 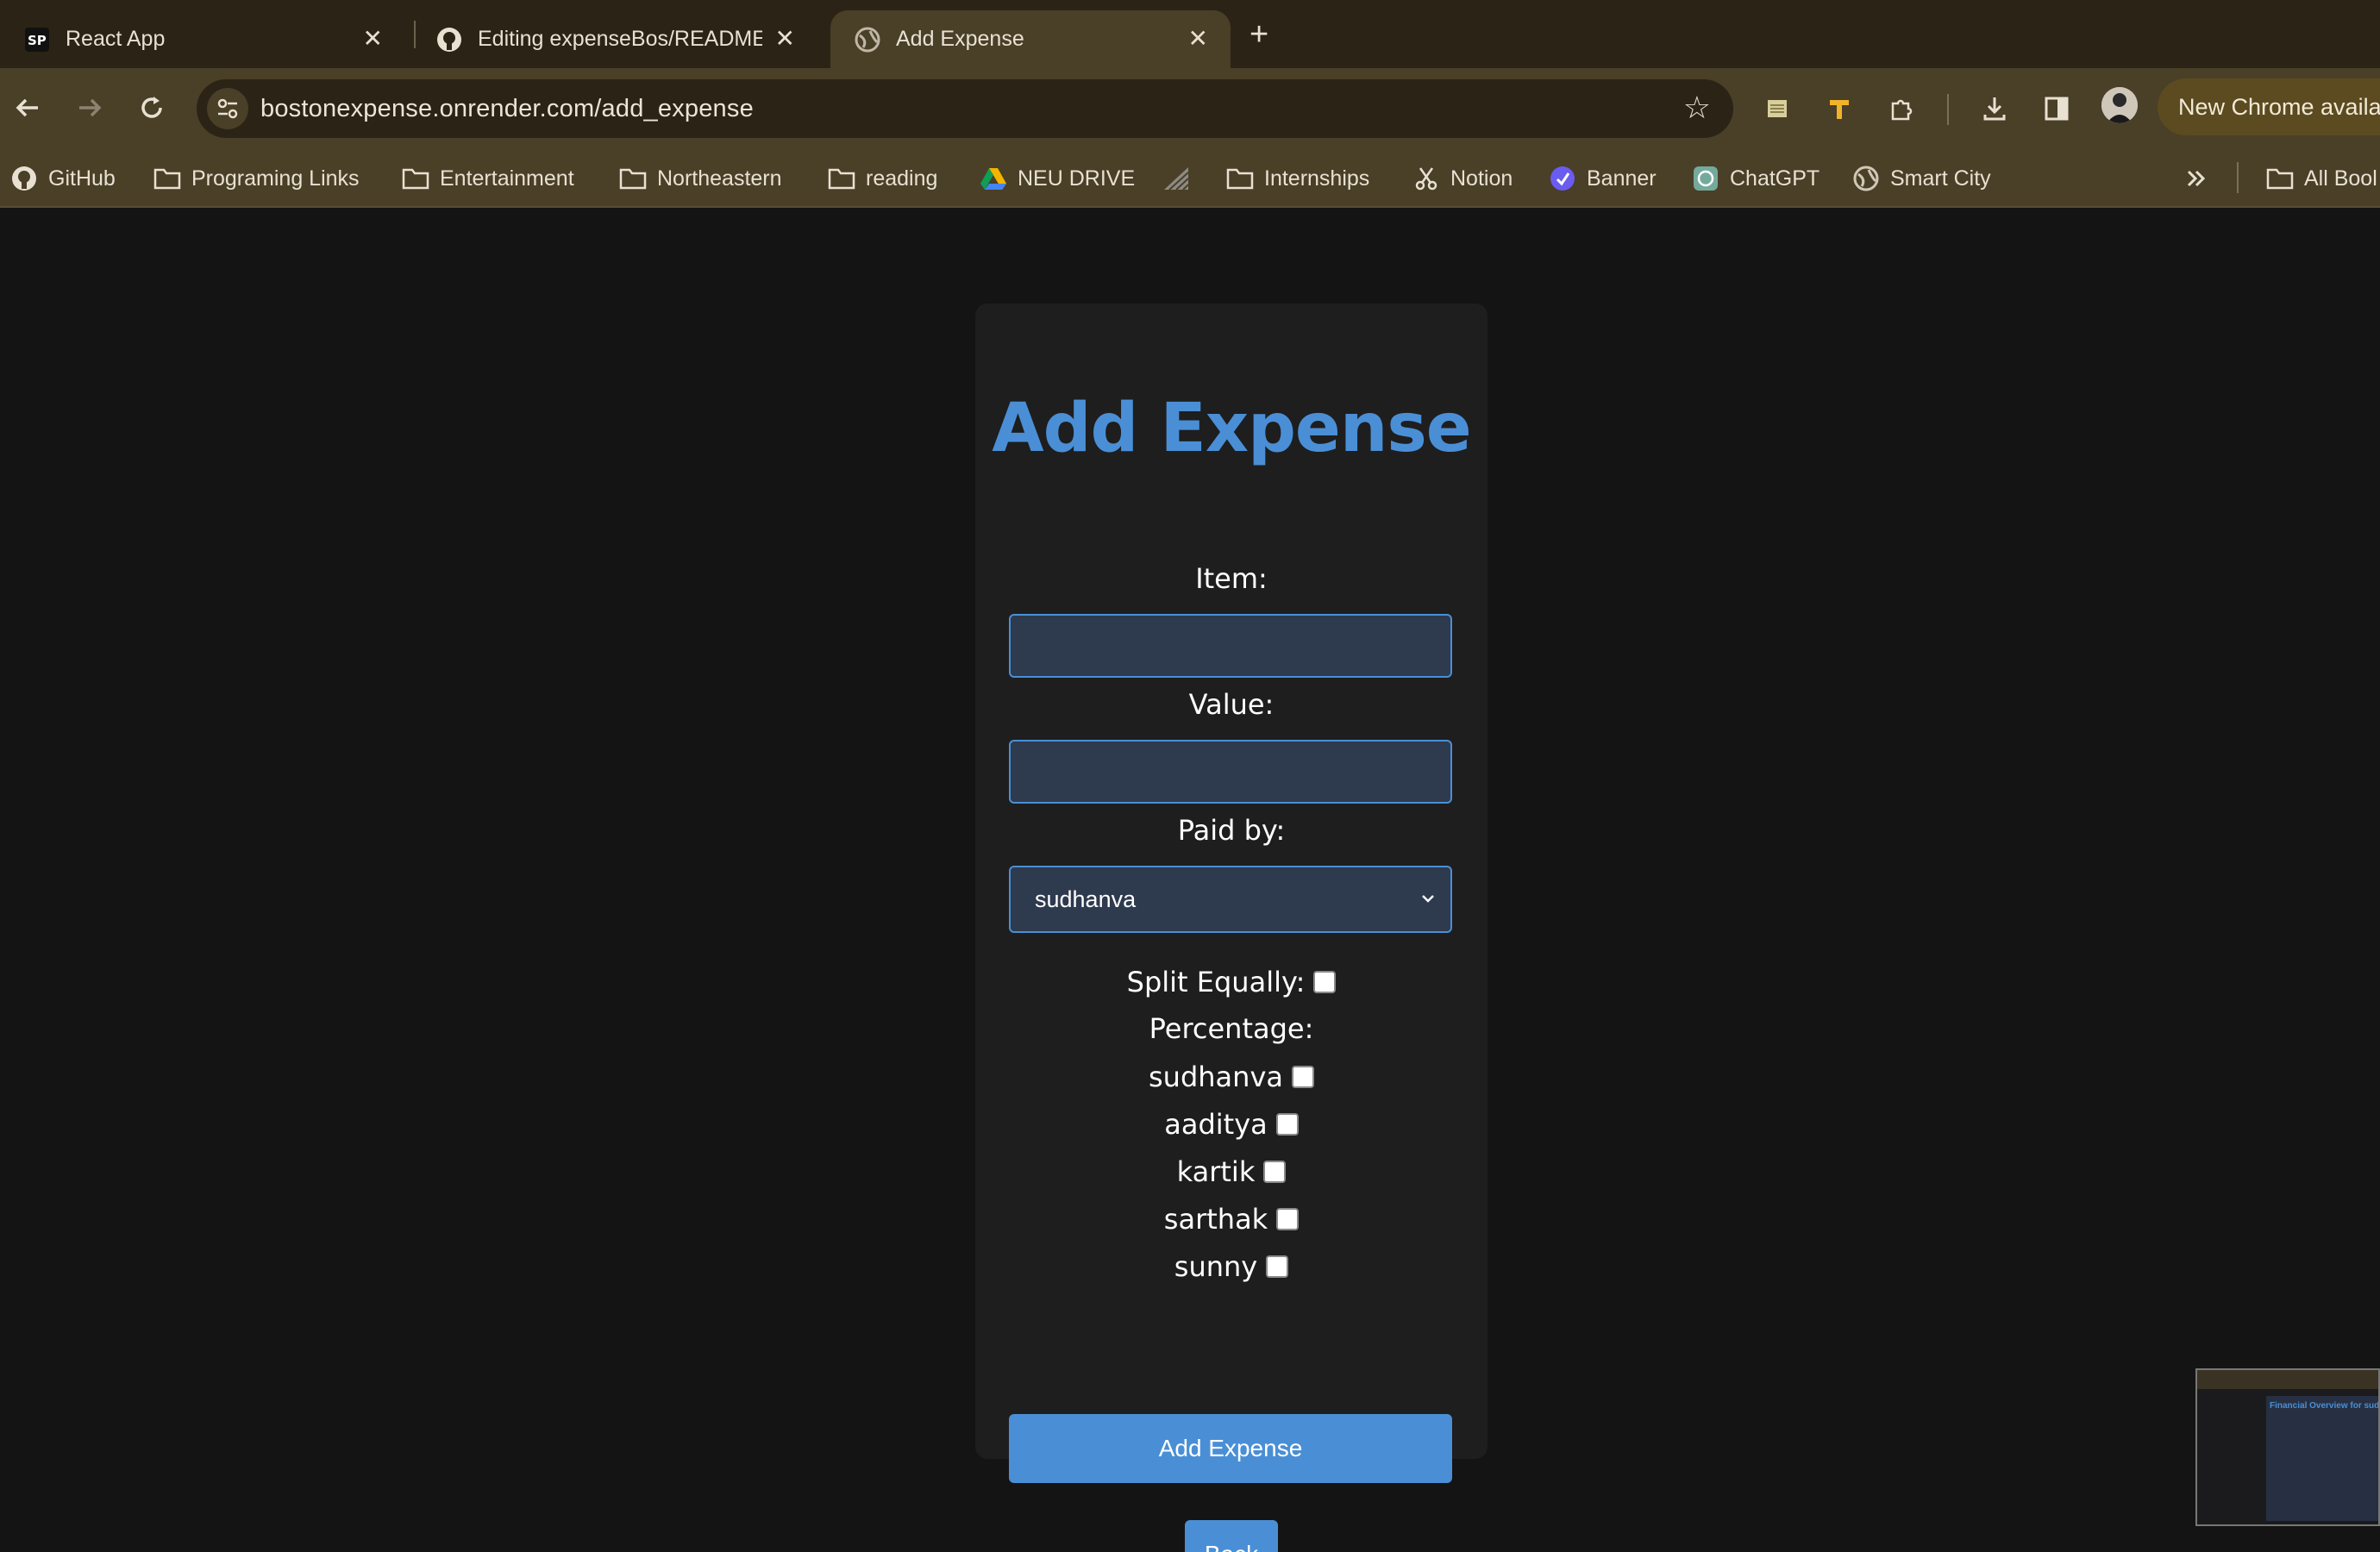 What do you see at coordinates (2269, 106) in the screenshot?
I see `chrome-update-button: New Chrome availa` at bounding box center [2269, 106].